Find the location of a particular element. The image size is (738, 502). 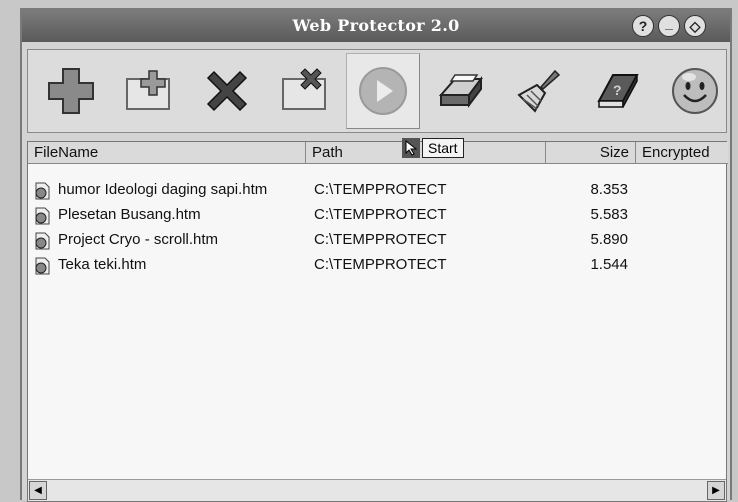

add-file-button is located at coordinates (71, 91).